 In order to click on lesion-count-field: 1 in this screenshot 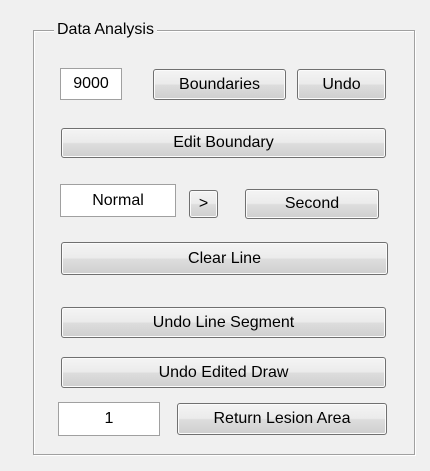, I will do `click(109, 419)`.